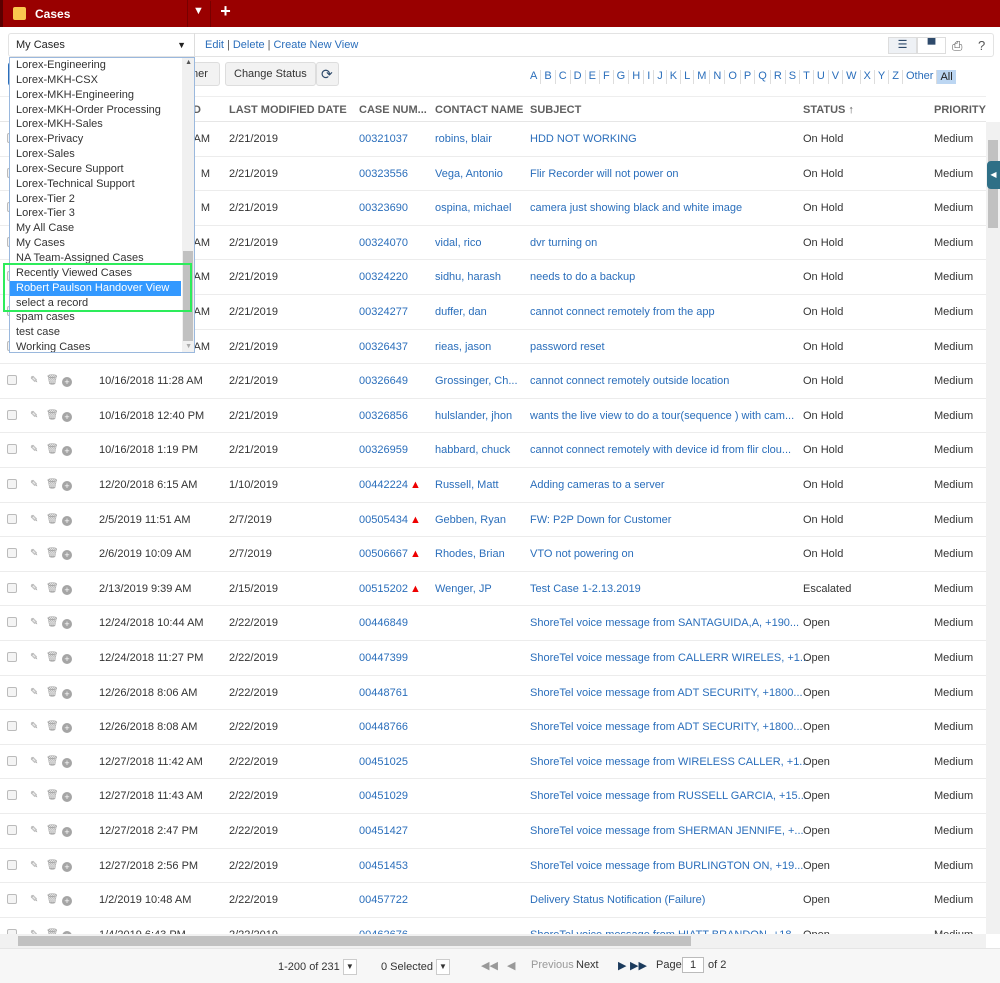 This screenshot has width=1000, height=983. Describe the element at coordinates (902, 45) in the screenshot. I see `list-view-icon: ☰` at that location.